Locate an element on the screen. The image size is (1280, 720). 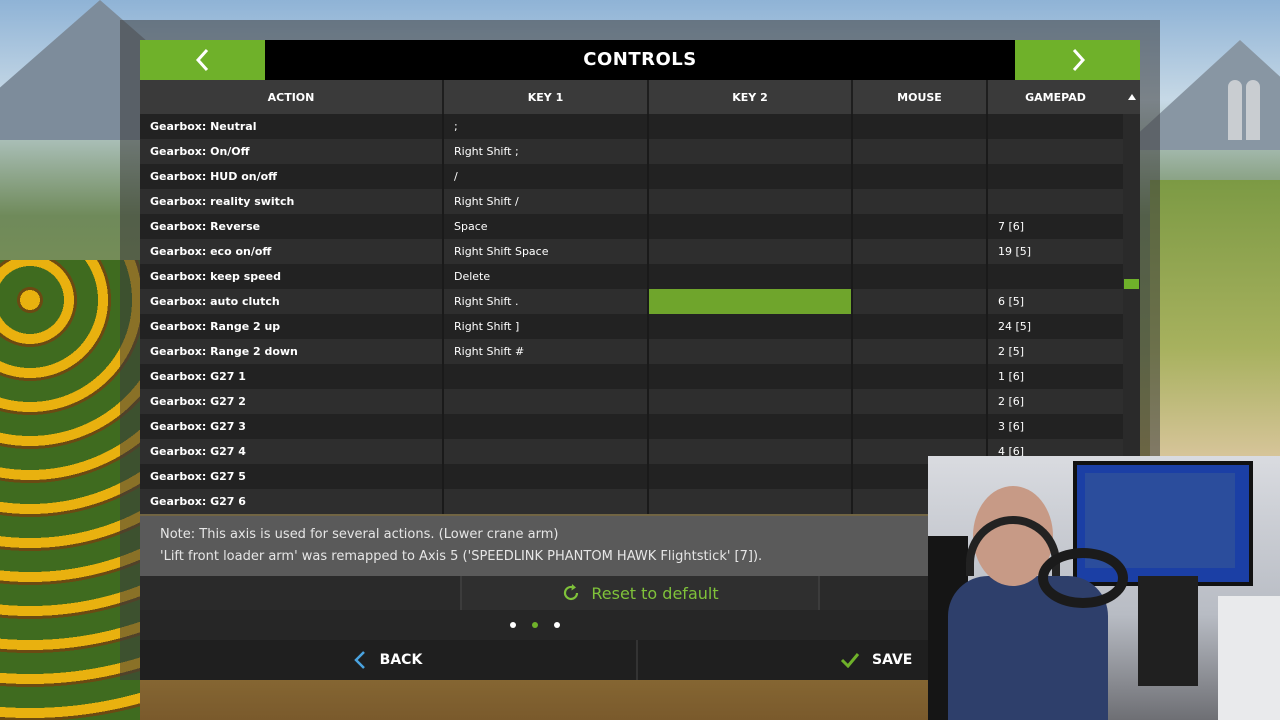
table-row: Gearbox: Neutral; is located at coordinates (631, 126).